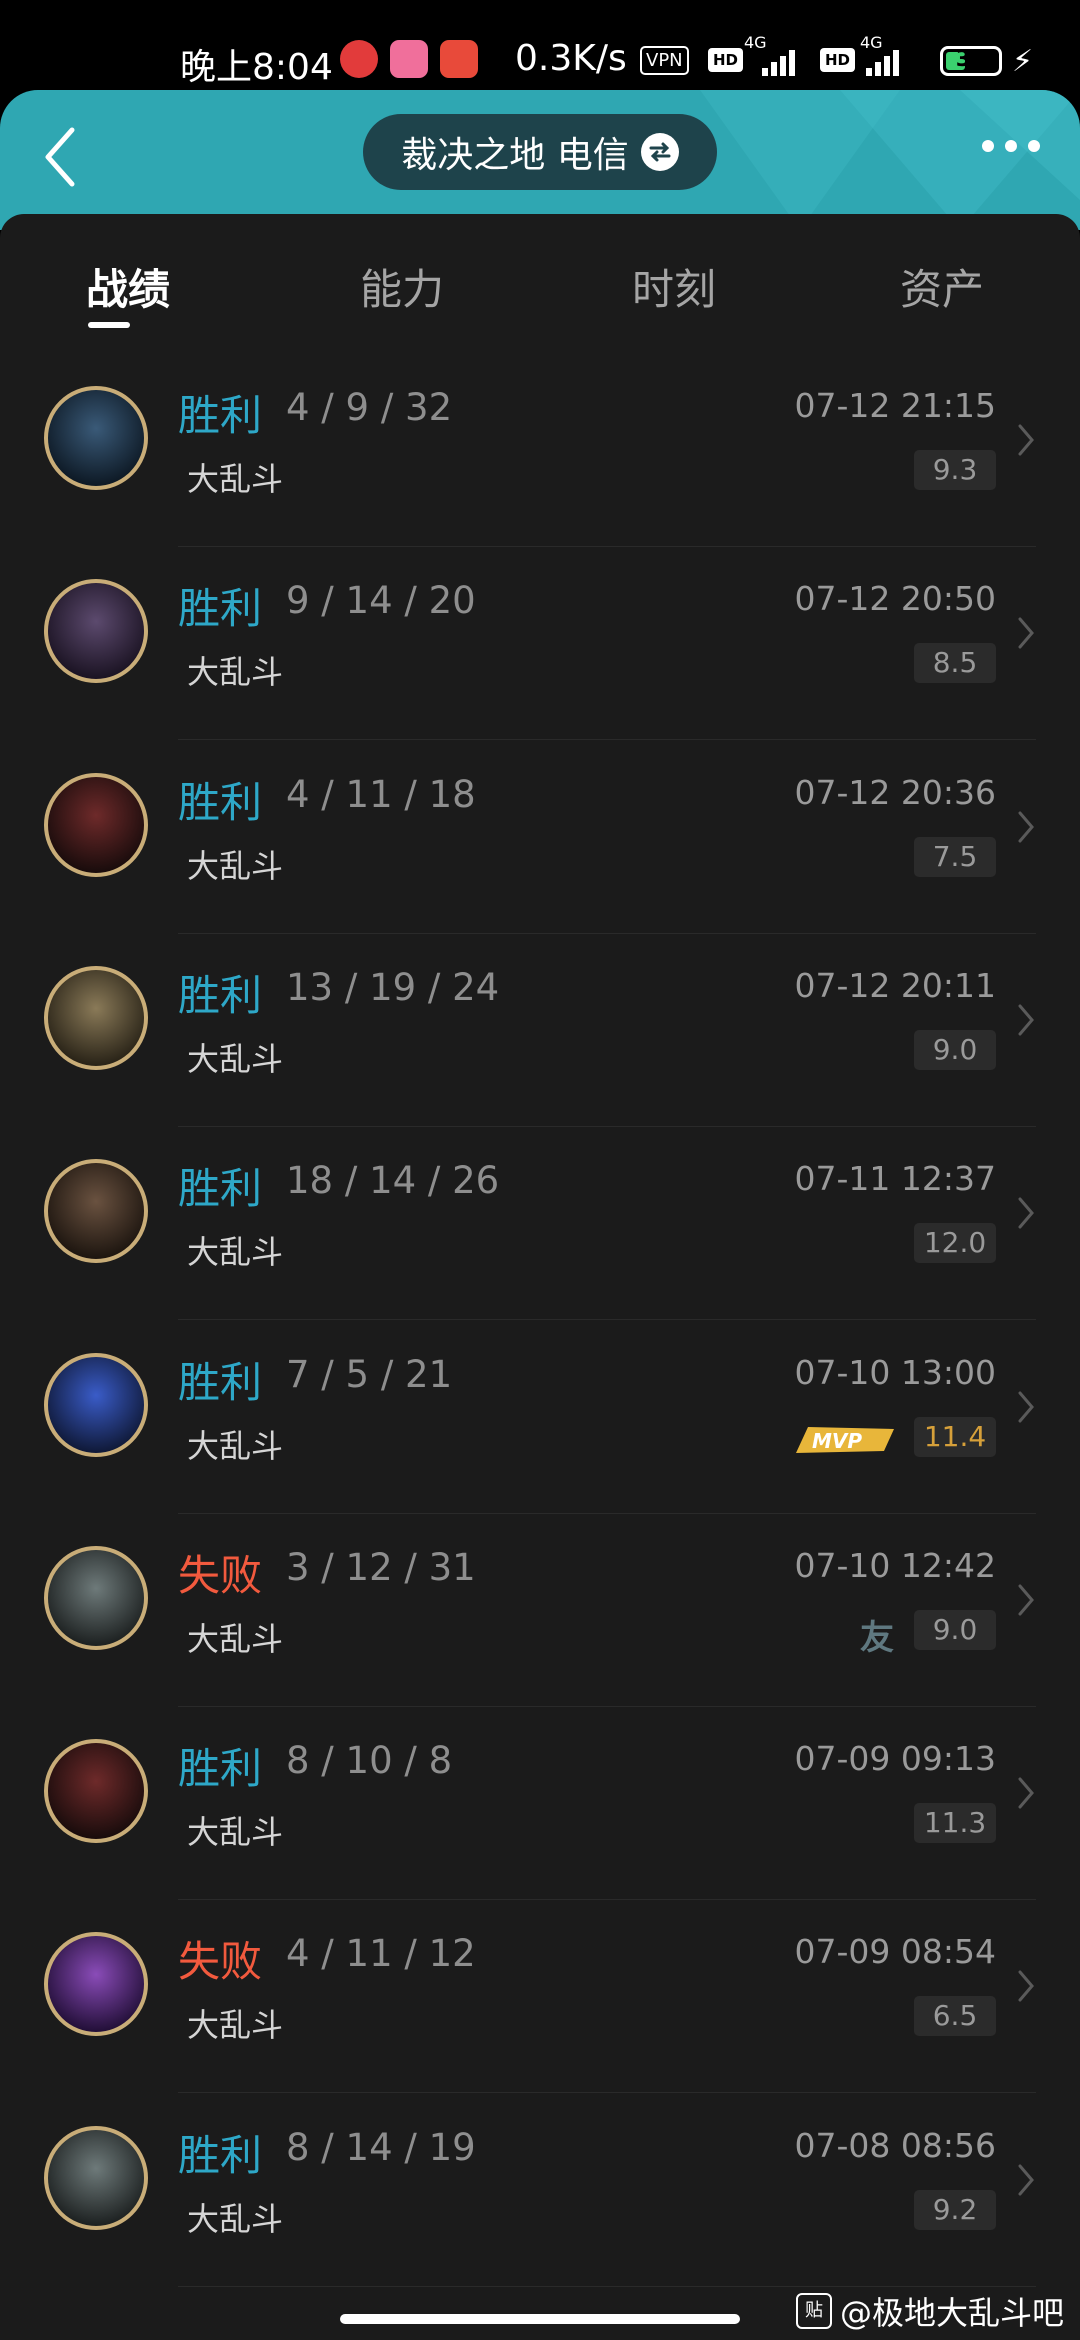 The height and width of the screenshot is (2340, 1080). Describe the element at coordinates (540, 1224) in the screenshot. I see `match-row: 胜利 18 / 14 / 26 大乱斗 07-11 12:37 12.0` at that location.